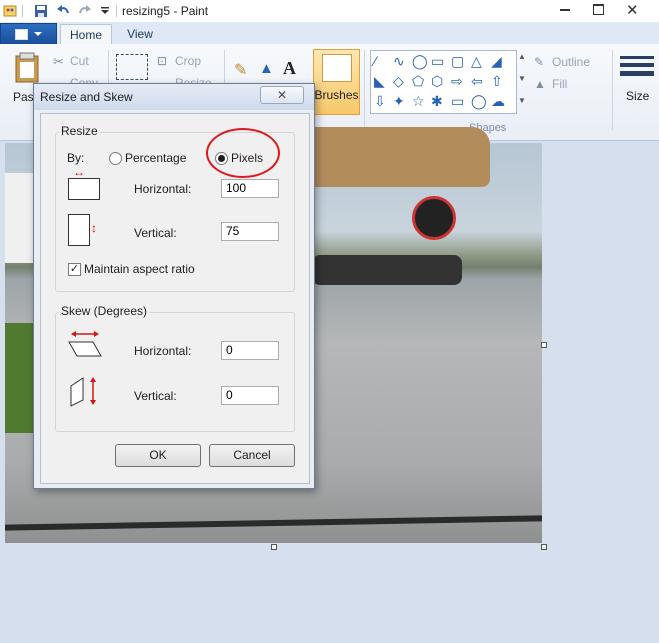  Describe the element at coordinates (398, 81) in the screenshot. I see `diamond-shape-icon: ◇` at that location.